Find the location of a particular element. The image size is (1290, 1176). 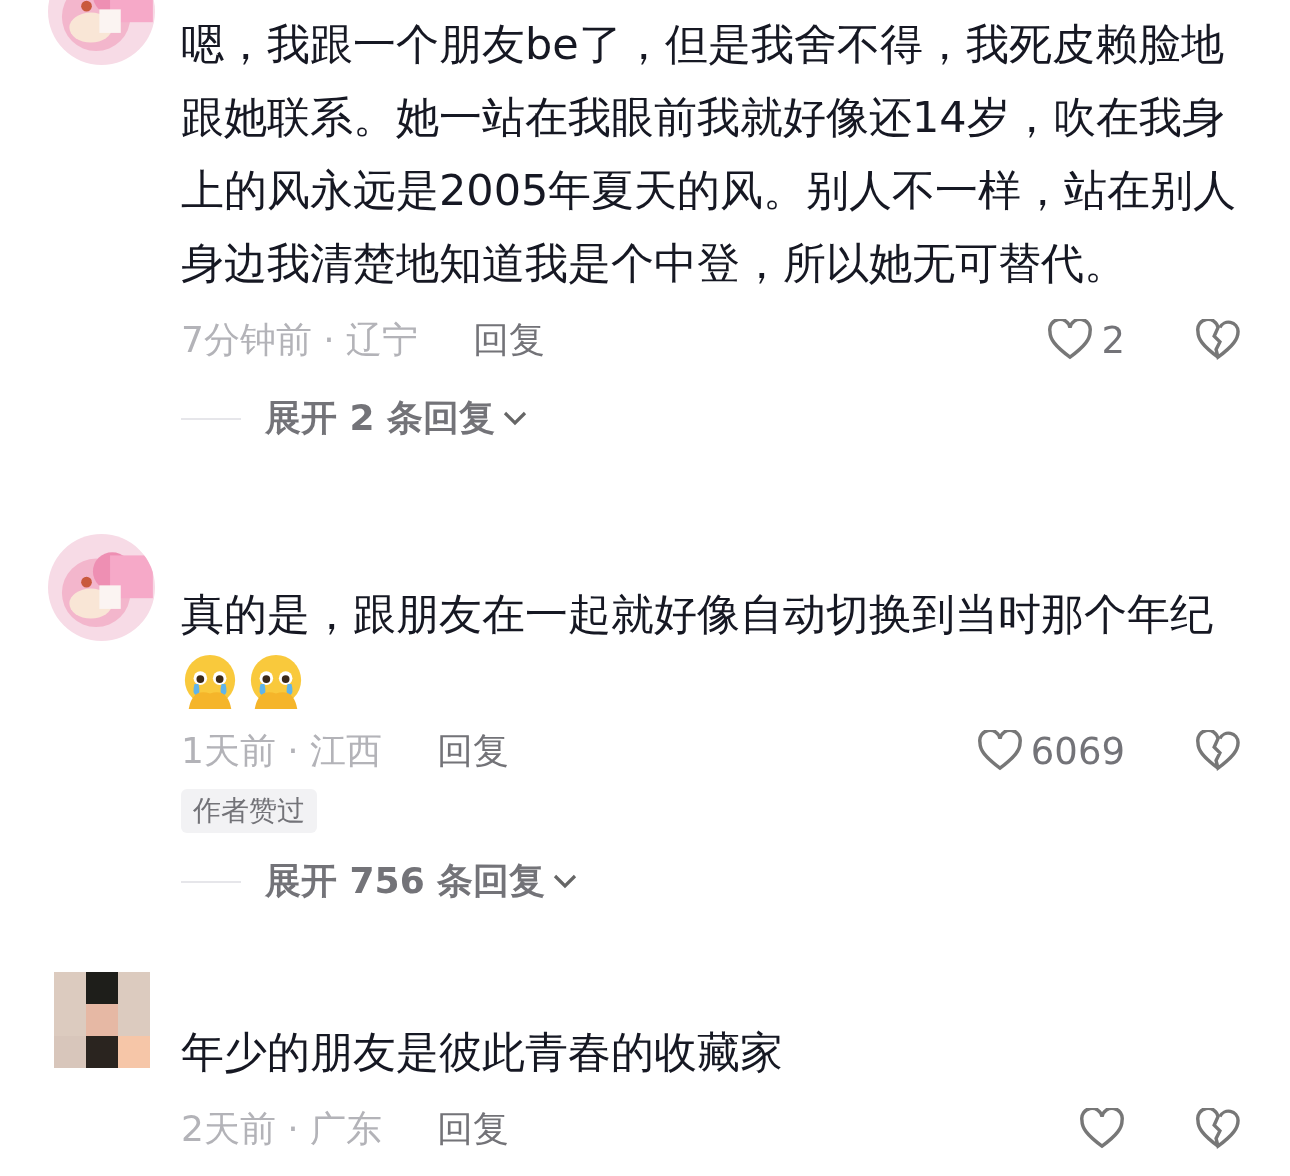

time-location: 2天前 · 广东 is located at coordinates (282, 1128).